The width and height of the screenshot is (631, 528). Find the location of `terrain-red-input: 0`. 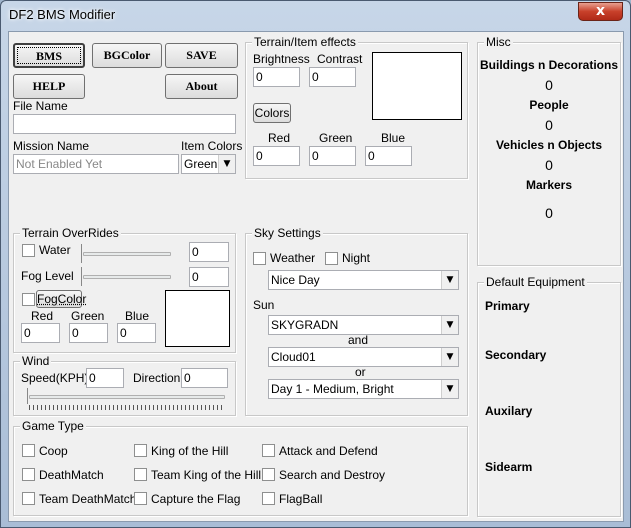

terrain-red-input: 0 is located at coordinates (276, 156).